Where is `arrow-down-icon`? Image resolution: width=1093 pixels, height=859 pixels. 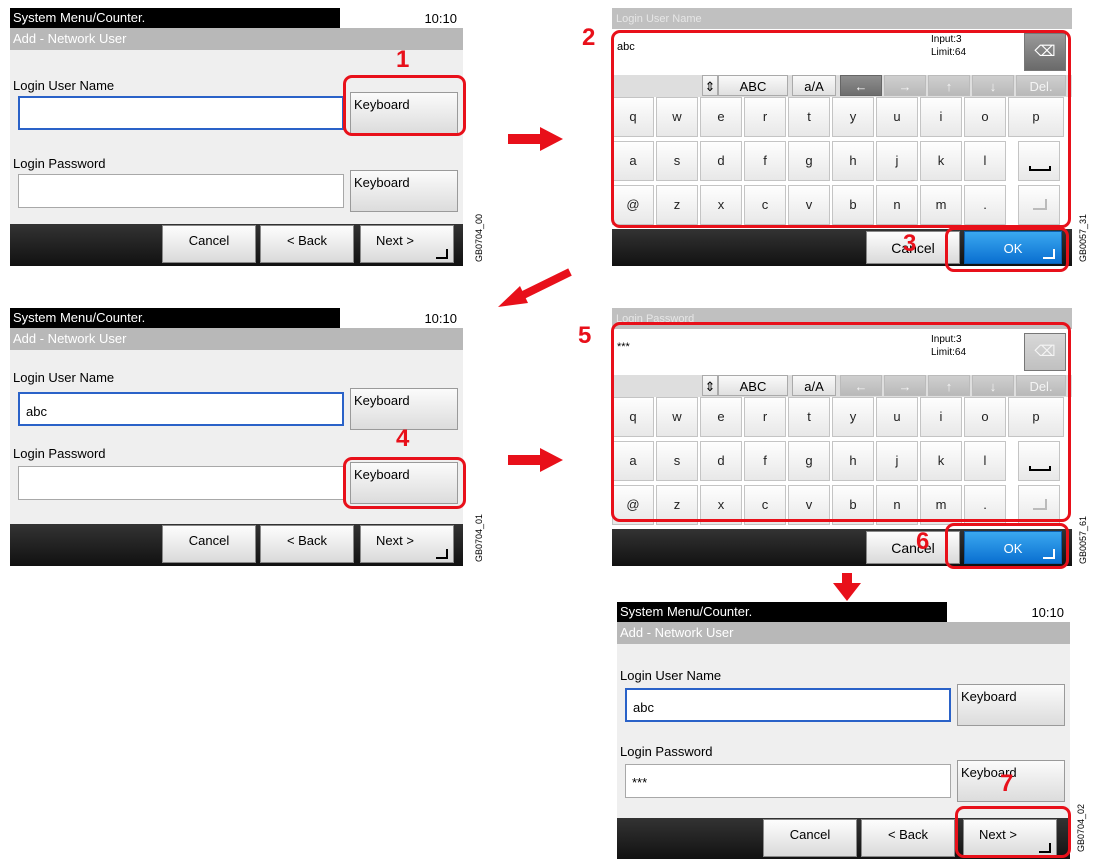 arrow-down-icon is located at coordinates (847, 587).